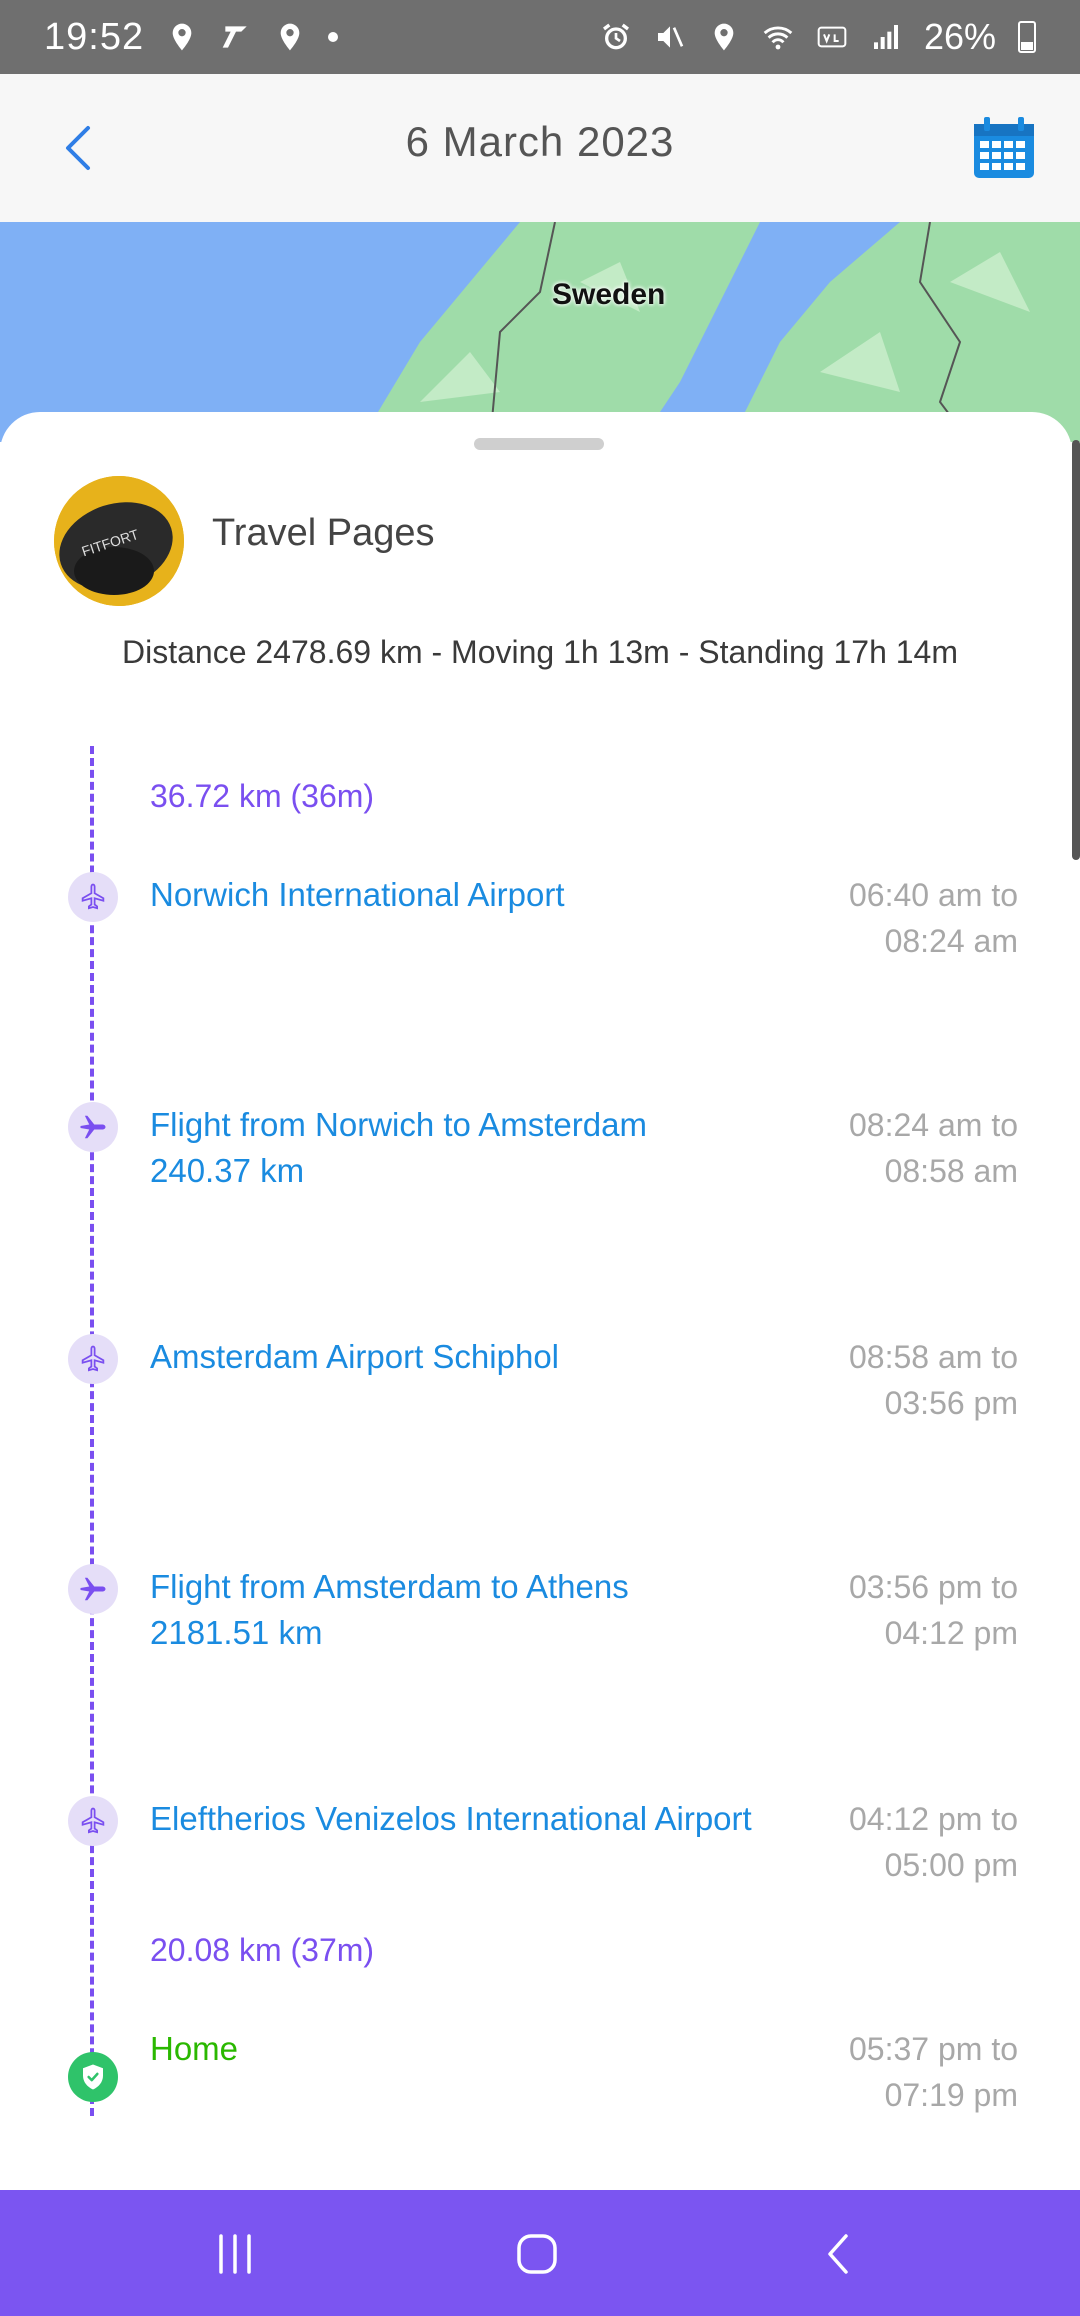 This screenshot has height=2316, width=1080. Describe the element at coordinates (933, 1842) in the screenshot. I see `timeline-time: 04:12 pm to 05:00 pm` at that location.